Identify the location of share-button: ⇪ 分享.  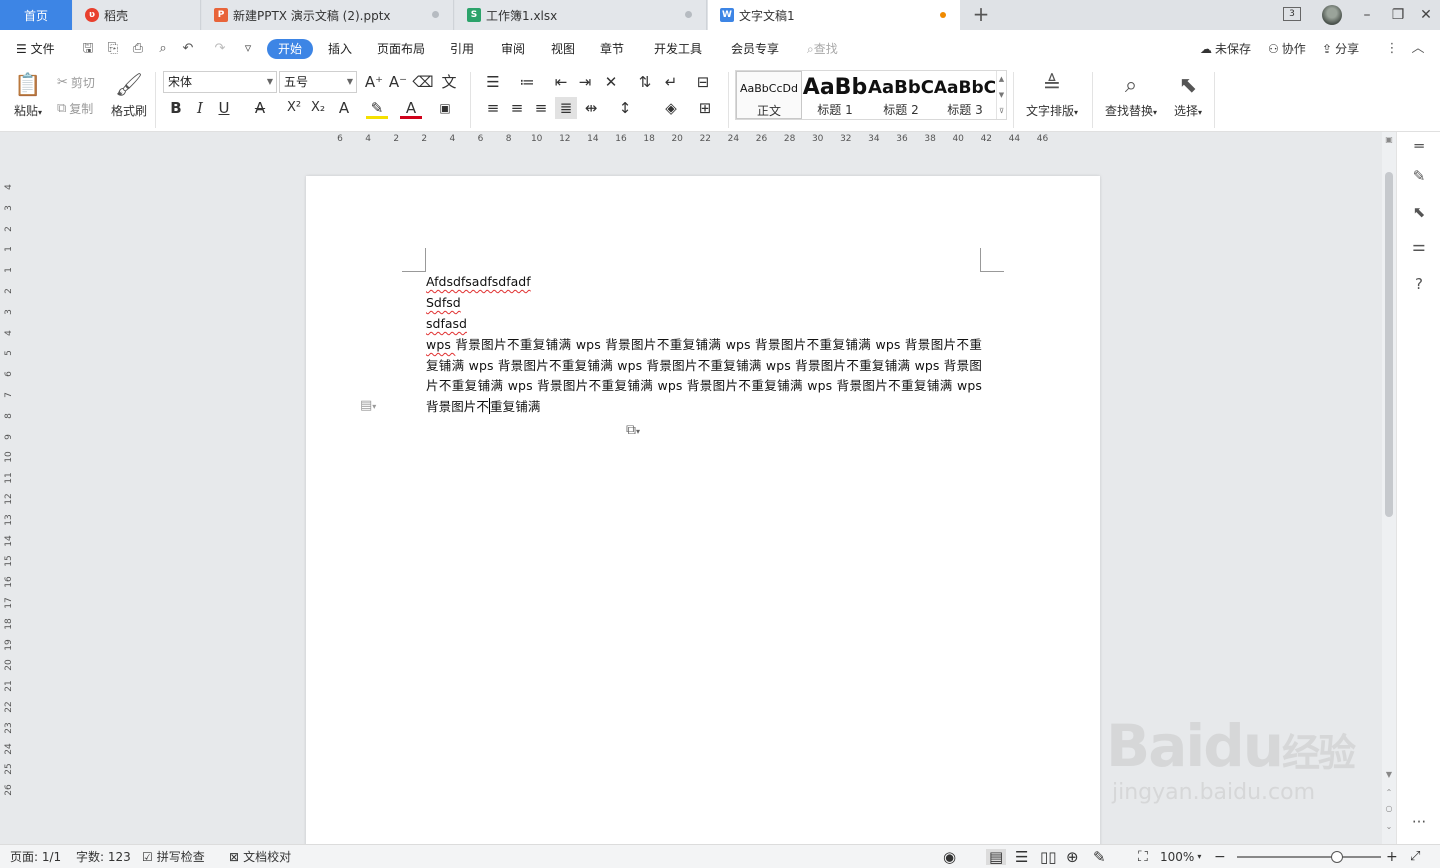
(1340, 48).